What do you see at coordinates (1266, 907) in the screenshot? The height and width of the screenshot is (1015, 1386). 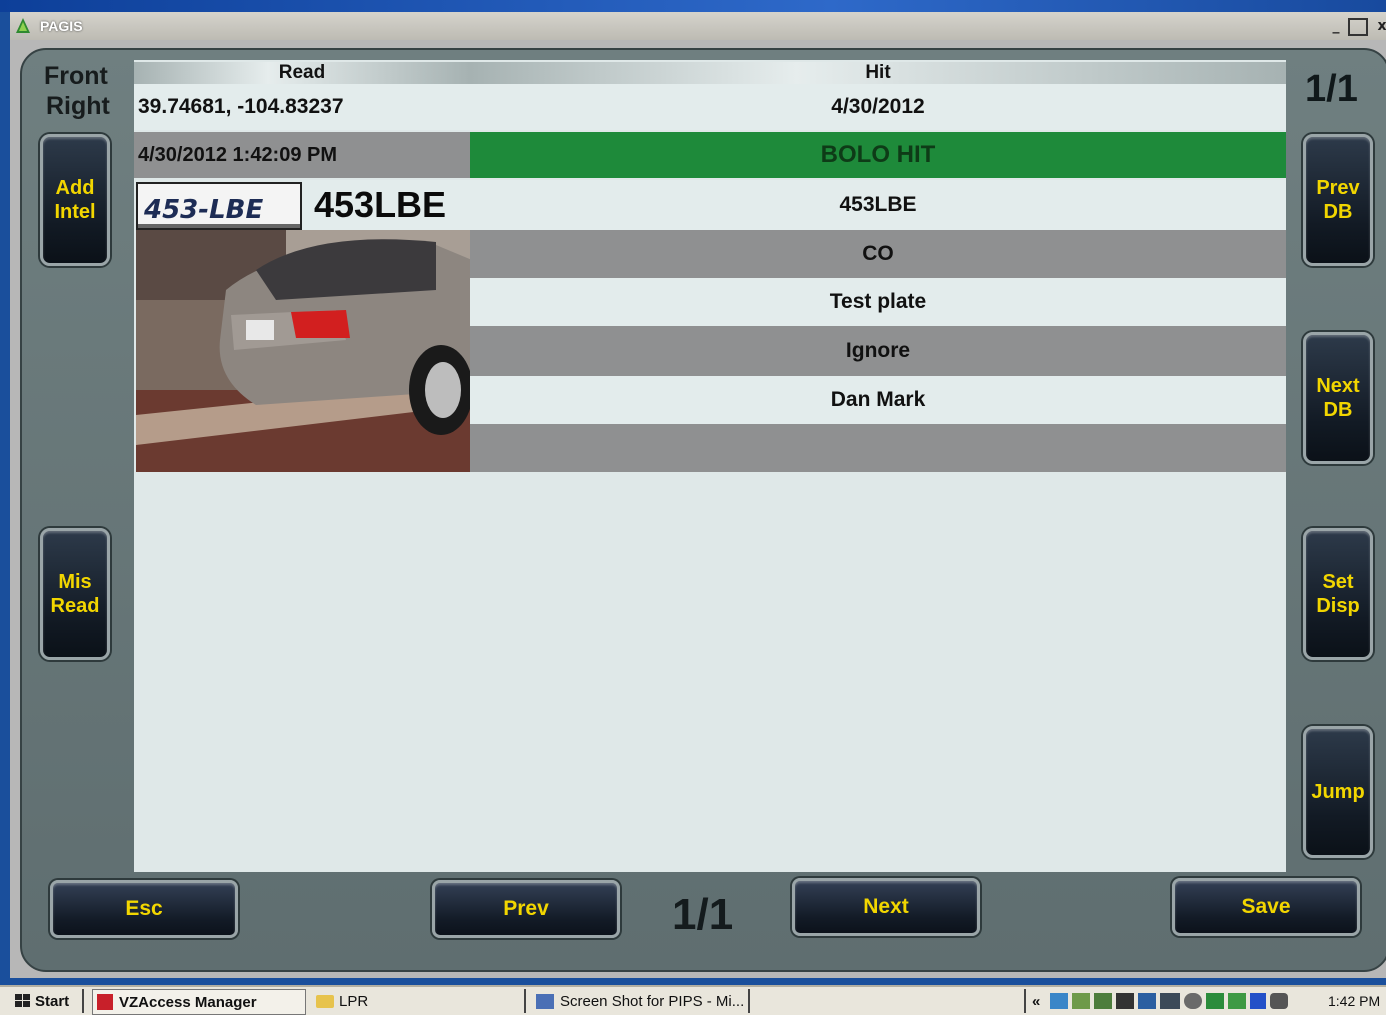 I see `save-button: Save` at bounding box center [1266, 907].